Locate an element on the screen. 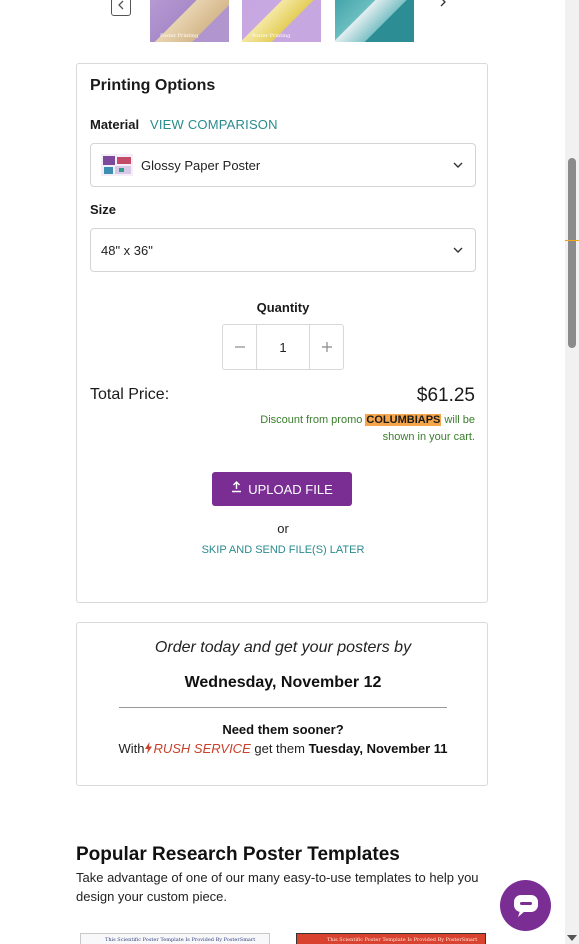 Image resolution: width=579 pixels, height=944 pixels. delivery-intro: Order today and get your posters by is located at coordinates (283, 647).